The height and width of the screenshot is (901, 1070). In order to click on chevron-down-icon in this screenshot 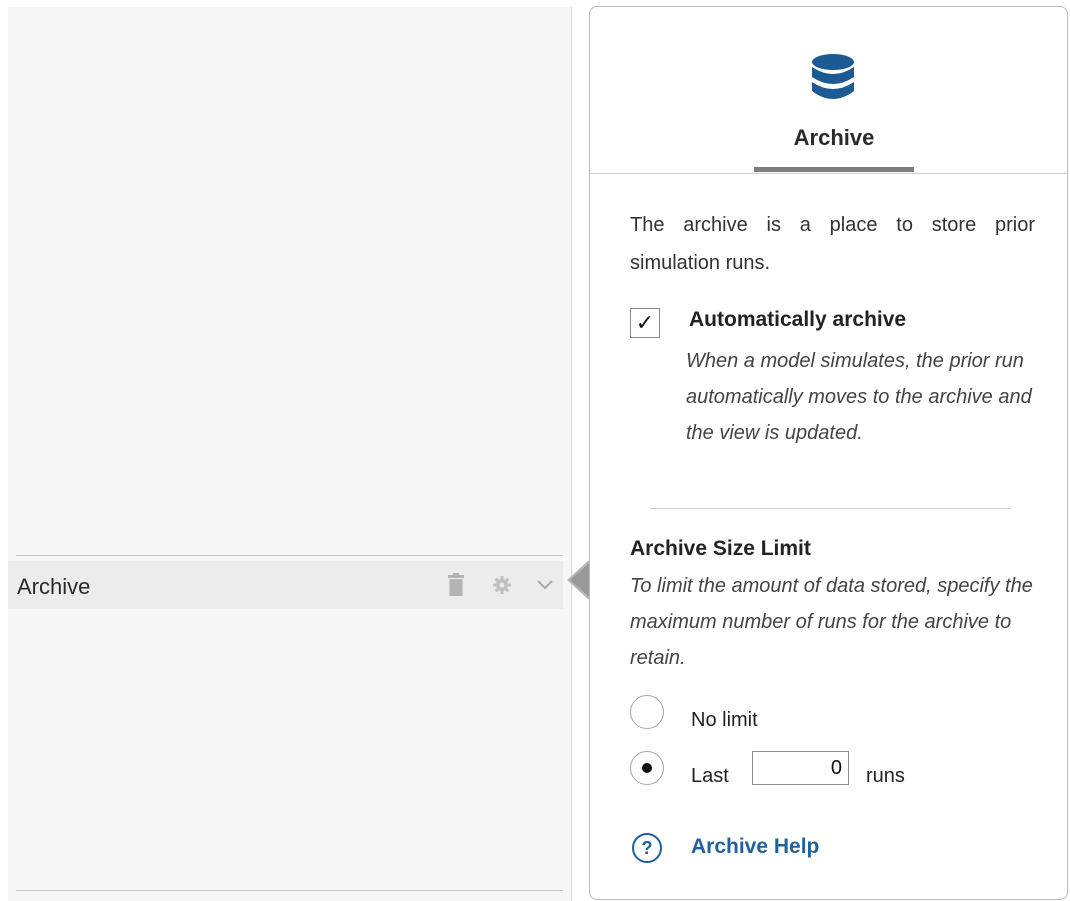, I will do `click(545, 585)`.